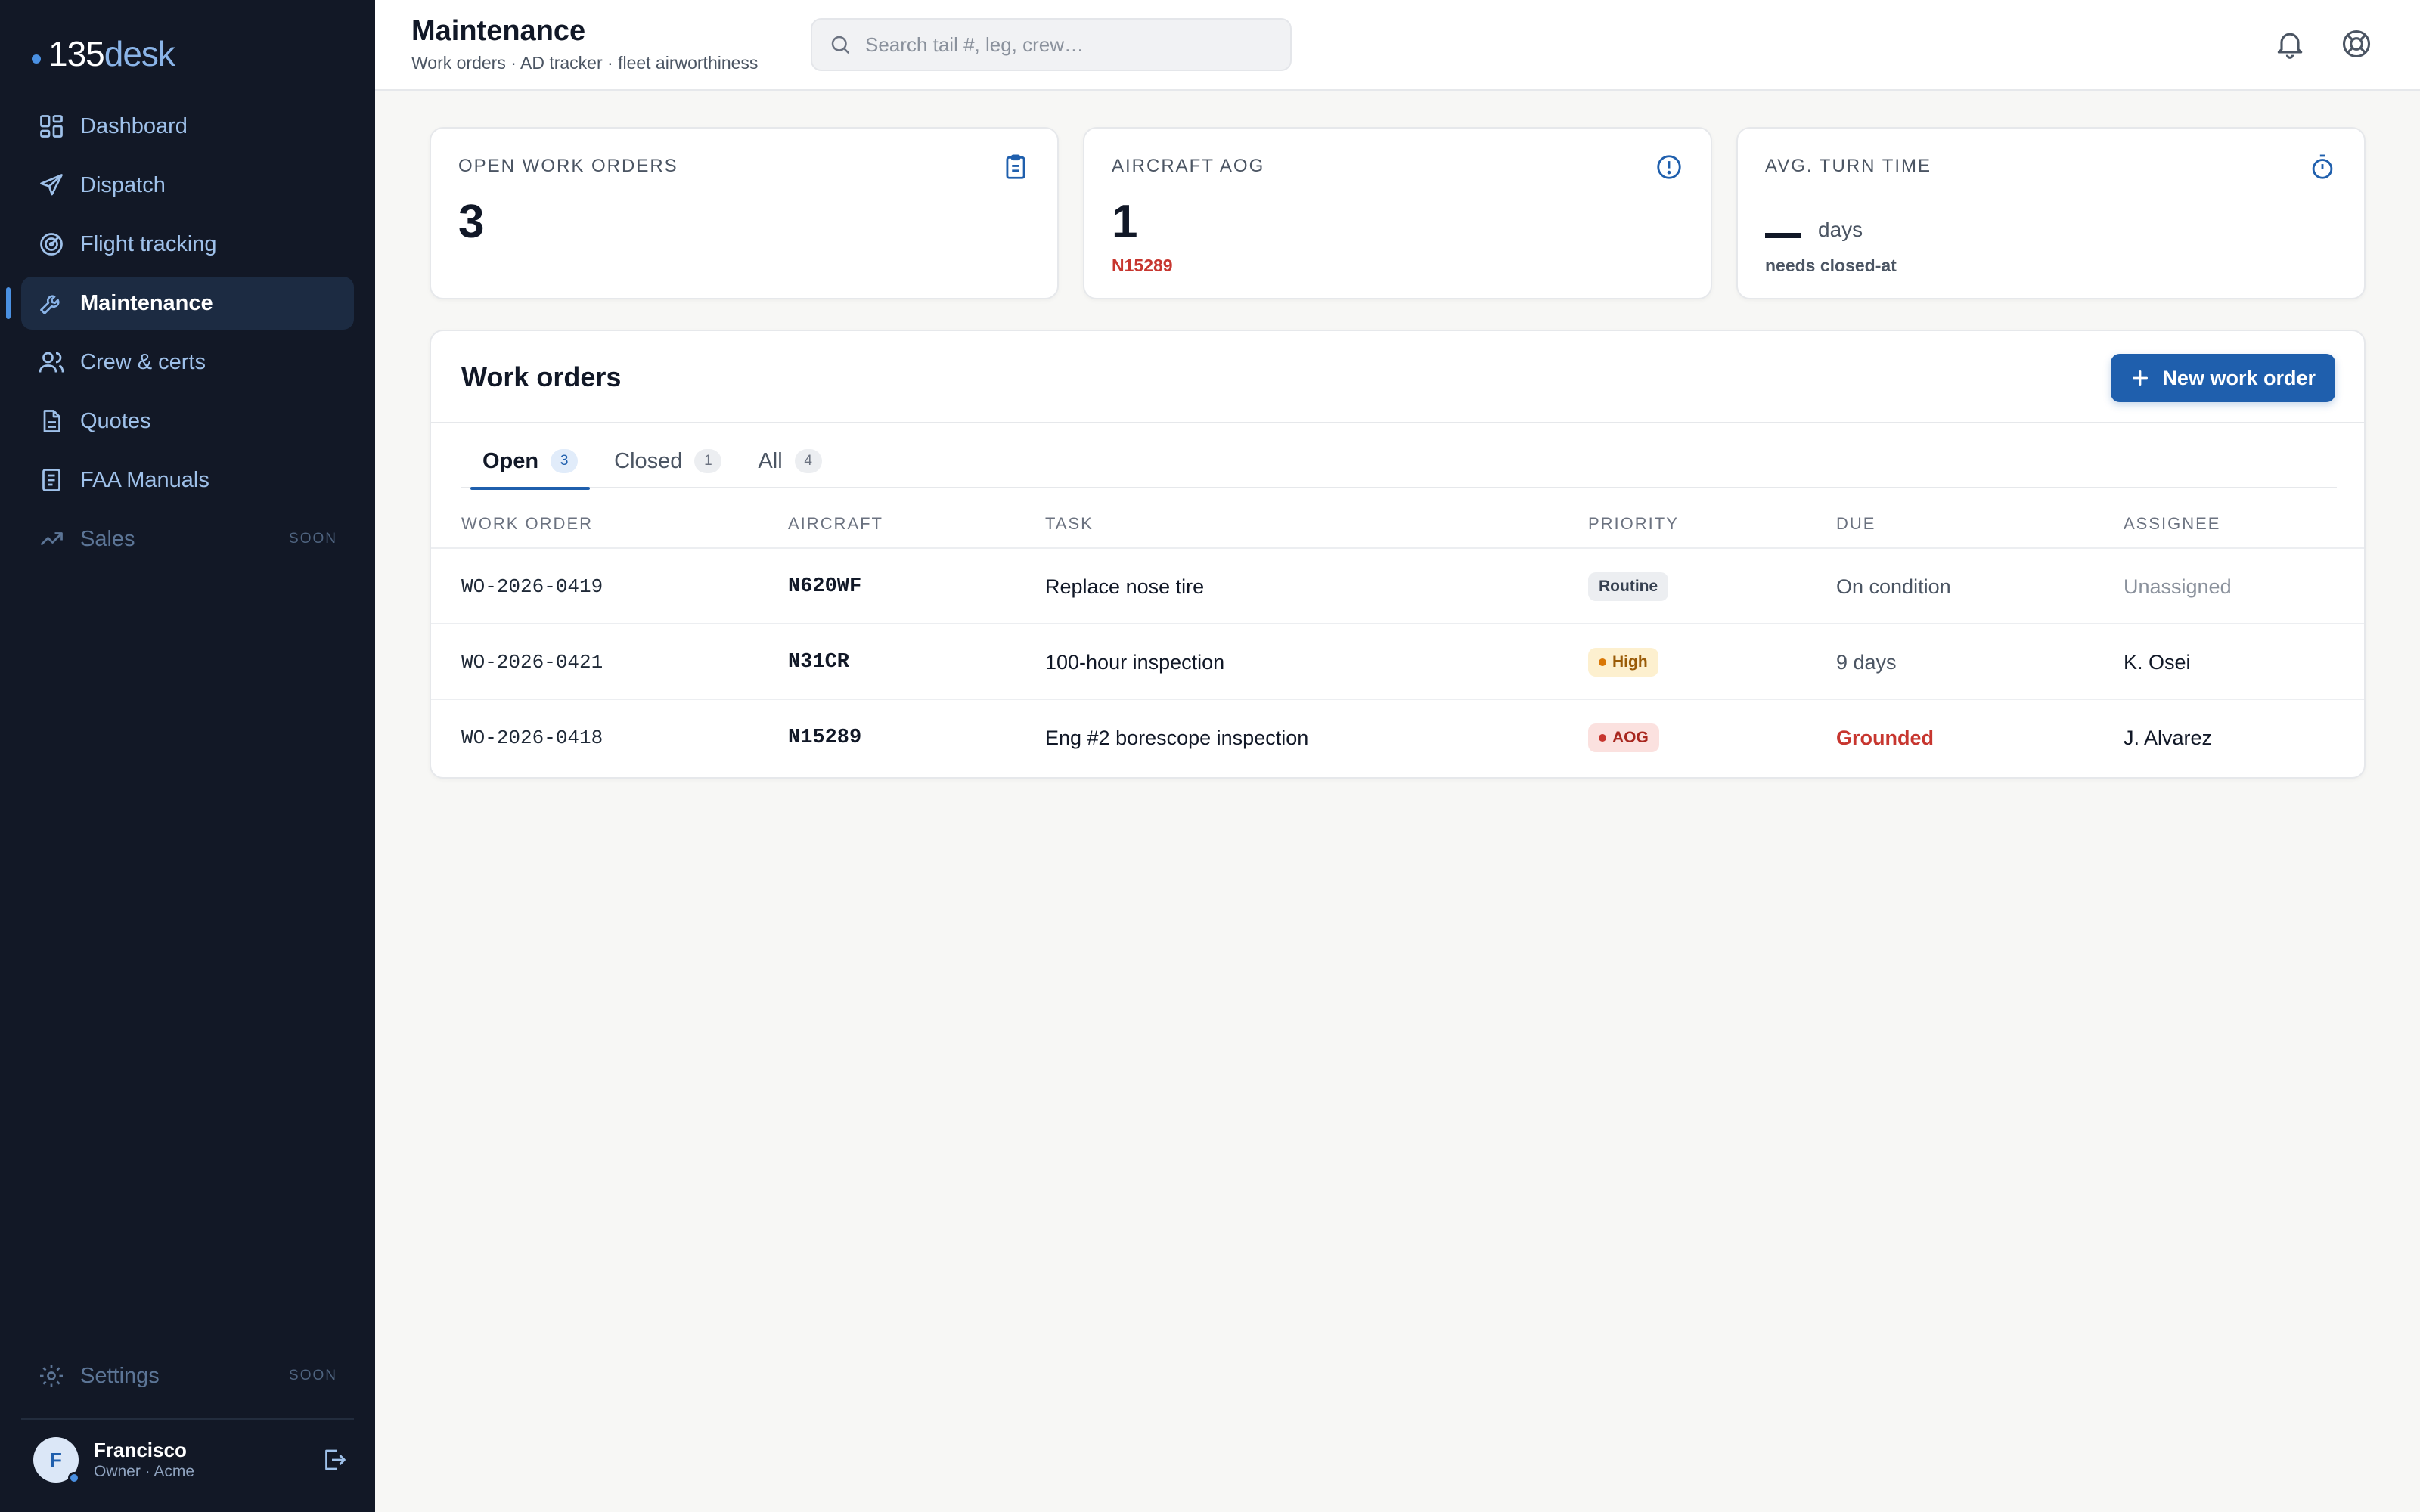 The height and width of the screenshot is (1512, 2420). Describe the element at coordinates (1849, 166) in the screenshot. I see `stat-label: AVG. TURN TIME` at that location.